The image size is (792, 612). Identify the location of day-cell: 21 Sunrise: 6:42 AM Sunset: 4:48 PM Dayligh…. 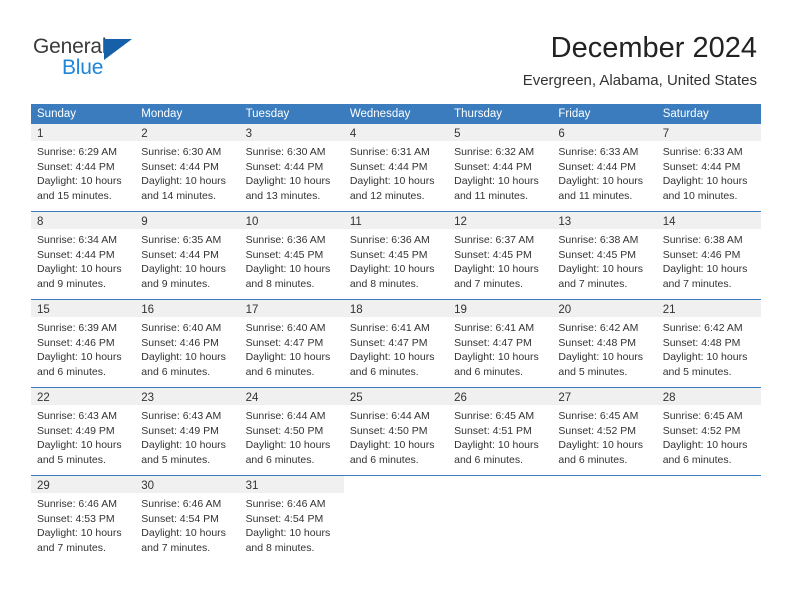
(708, 340).